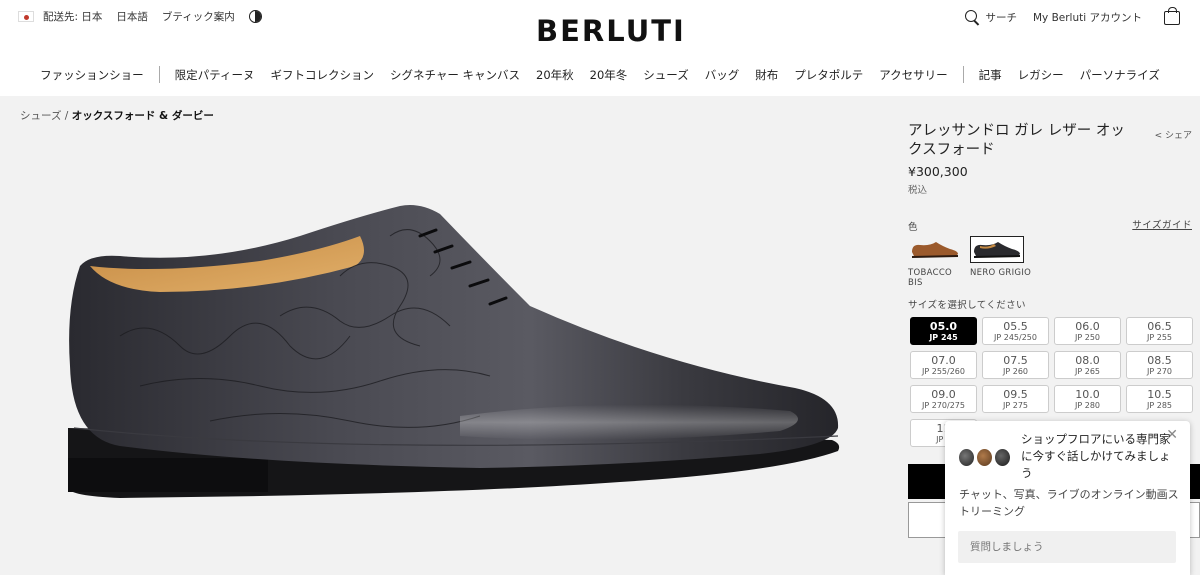 The image size is (1200, 575). What do you see at coordinates (722, 75) in the screenshot?
I see `nav-item-bags: バッグ` at bounding box center [722, 75].